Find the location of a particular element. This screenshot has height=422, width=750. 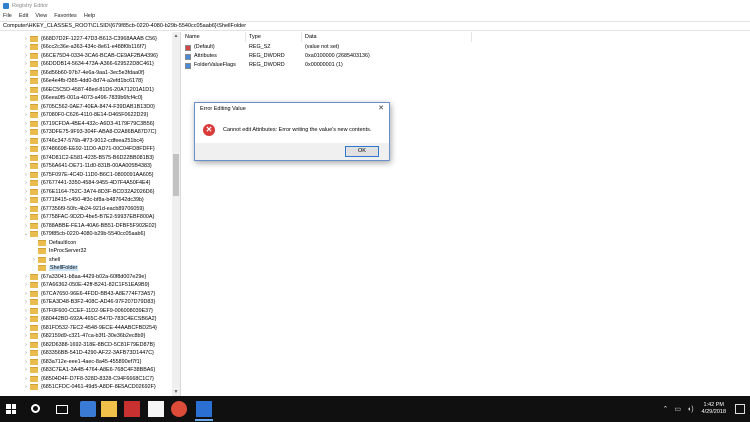

chrome-icon is located at coordinates (179, 409).